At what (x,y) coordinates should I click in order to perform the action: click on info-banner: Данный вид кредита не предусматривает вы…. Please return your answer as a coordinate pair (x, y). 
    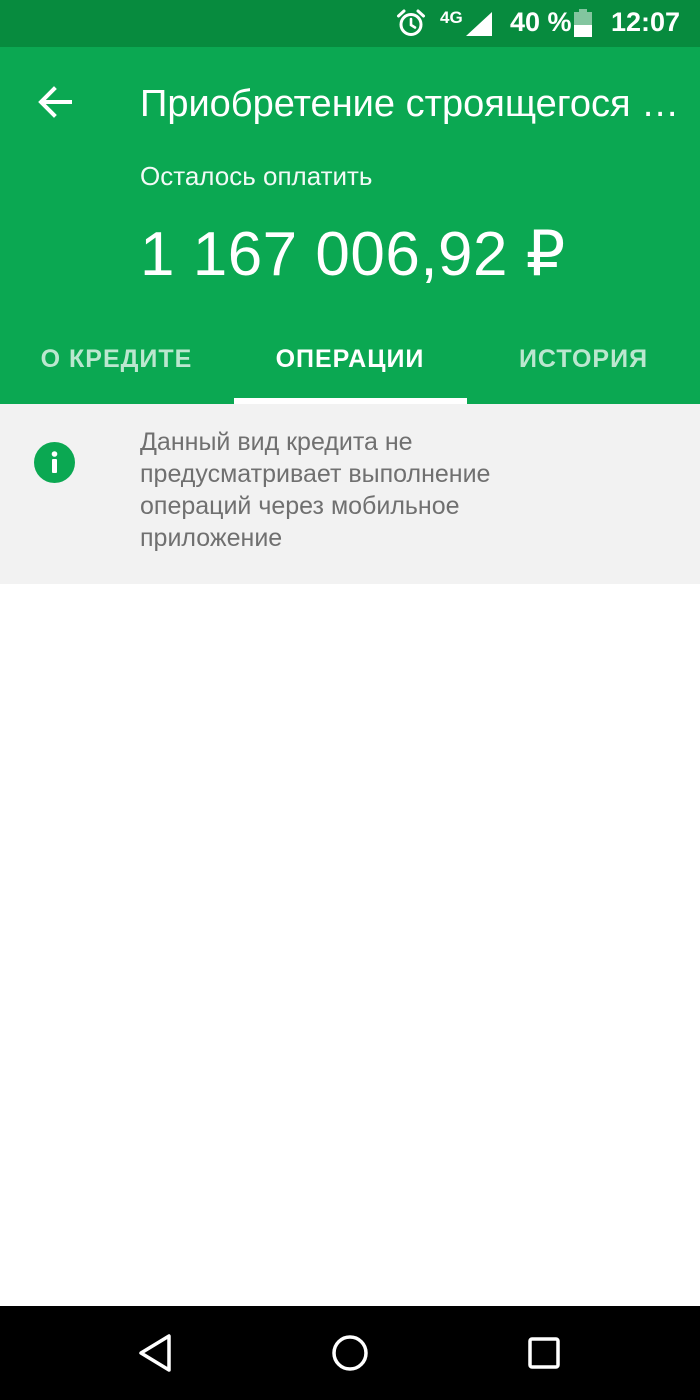
    Looking at the image, I should click on (350, 494).